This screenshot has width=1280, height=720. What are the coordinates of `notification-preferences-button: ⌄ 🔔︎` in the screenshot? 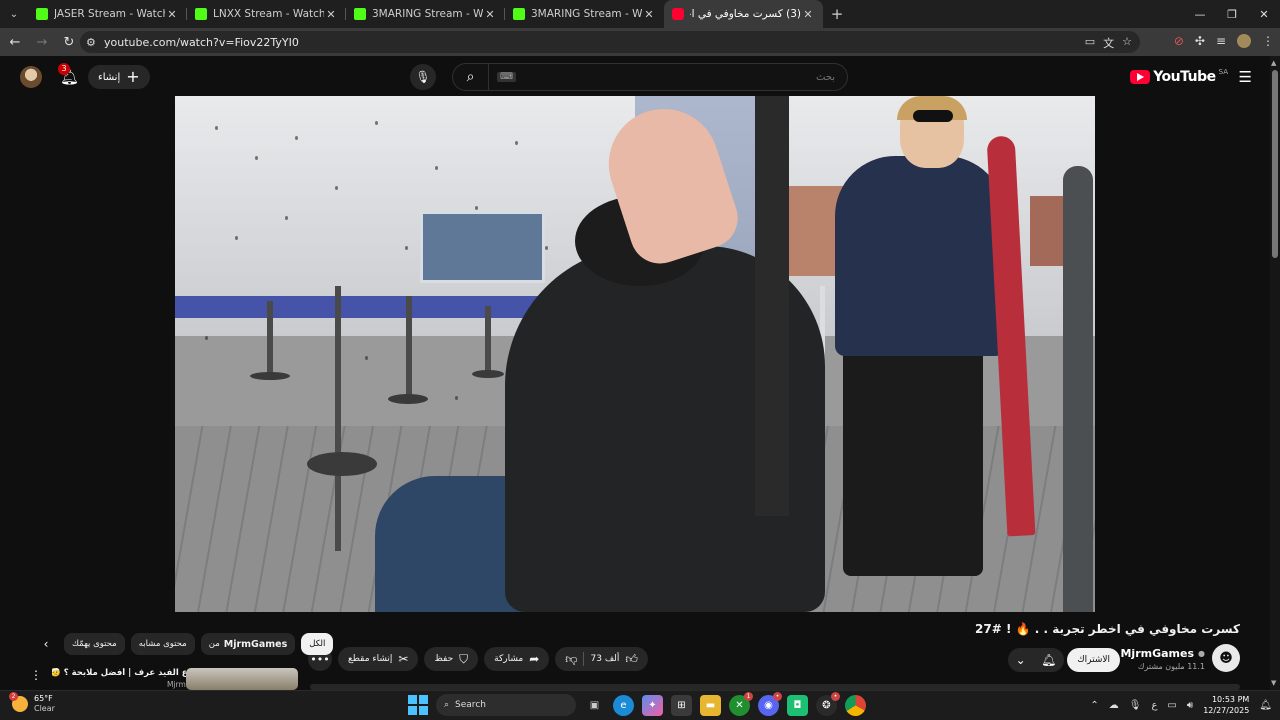 It's located at (1036, 660).